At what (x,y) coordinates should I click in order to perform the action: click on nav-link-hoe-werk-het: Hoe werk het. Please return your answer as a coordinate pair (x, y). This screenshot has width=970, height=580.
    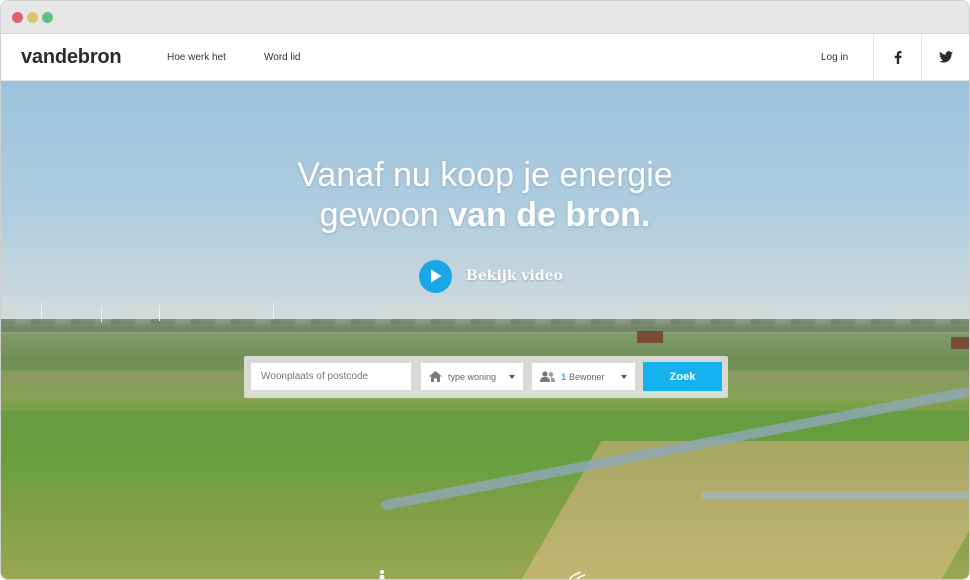
    Looking at the image, I should click on (196, 57).